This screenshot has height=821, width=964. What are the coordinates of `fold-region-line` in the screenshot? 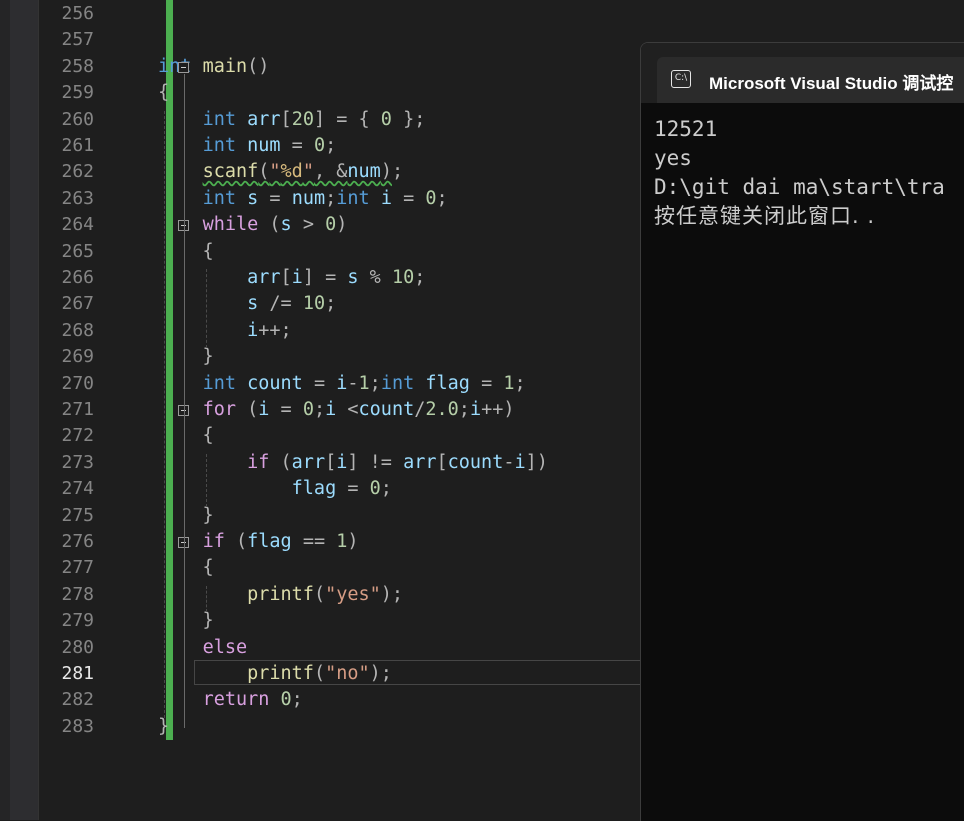 It's located at (184, 400).